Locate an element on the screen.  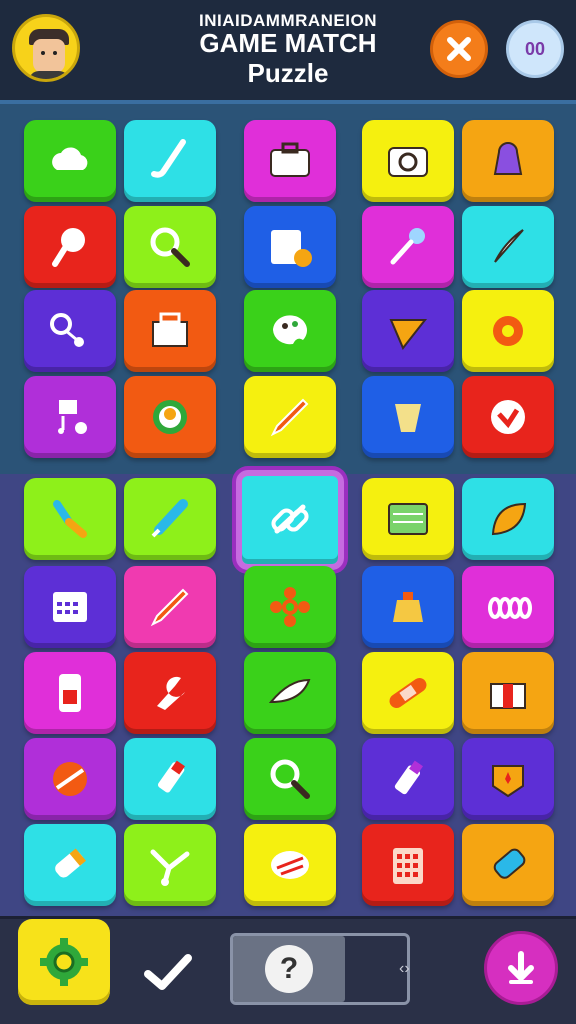
close-button is located at coordinates (459, 49).